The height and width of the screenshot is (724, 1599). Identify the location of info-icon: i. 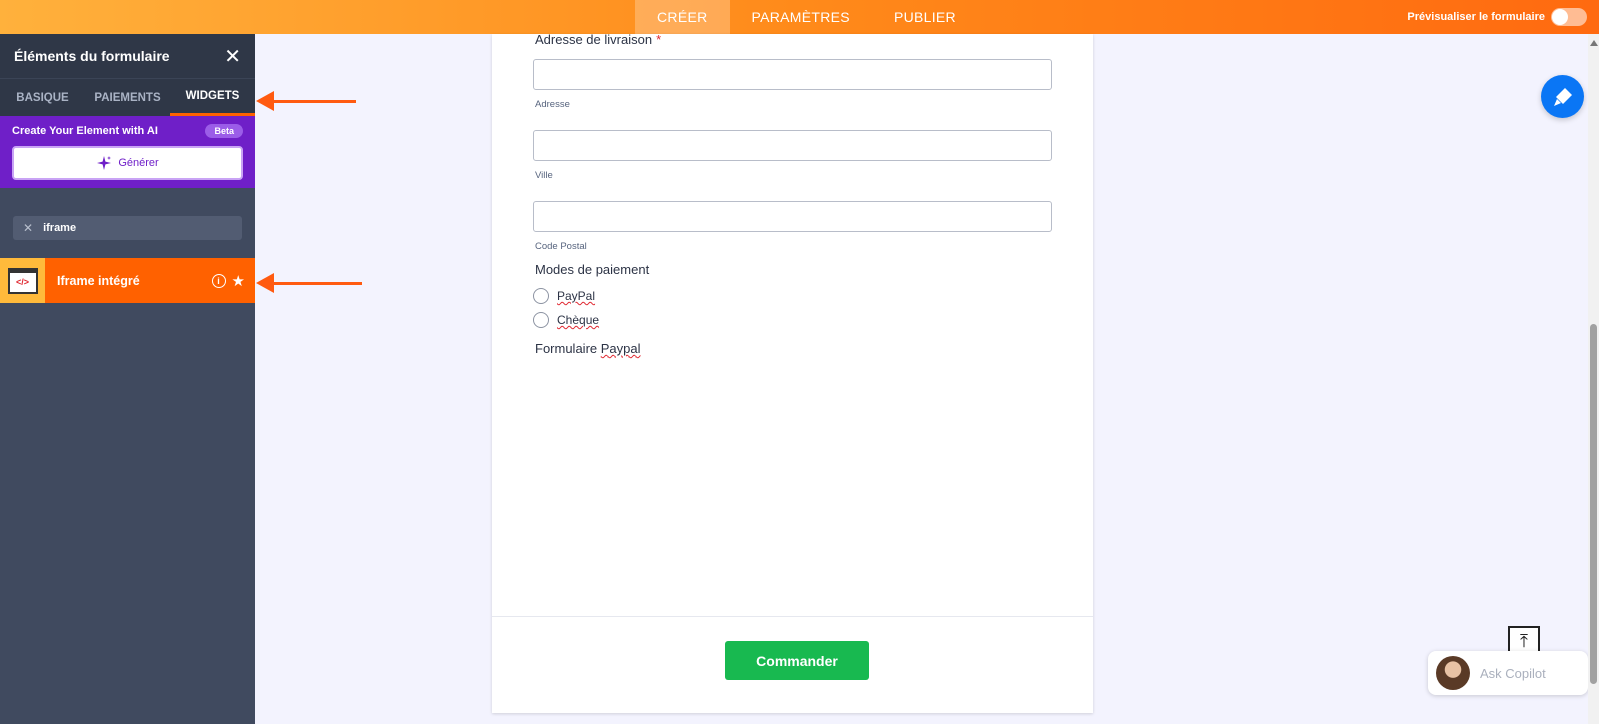
(218, 280).